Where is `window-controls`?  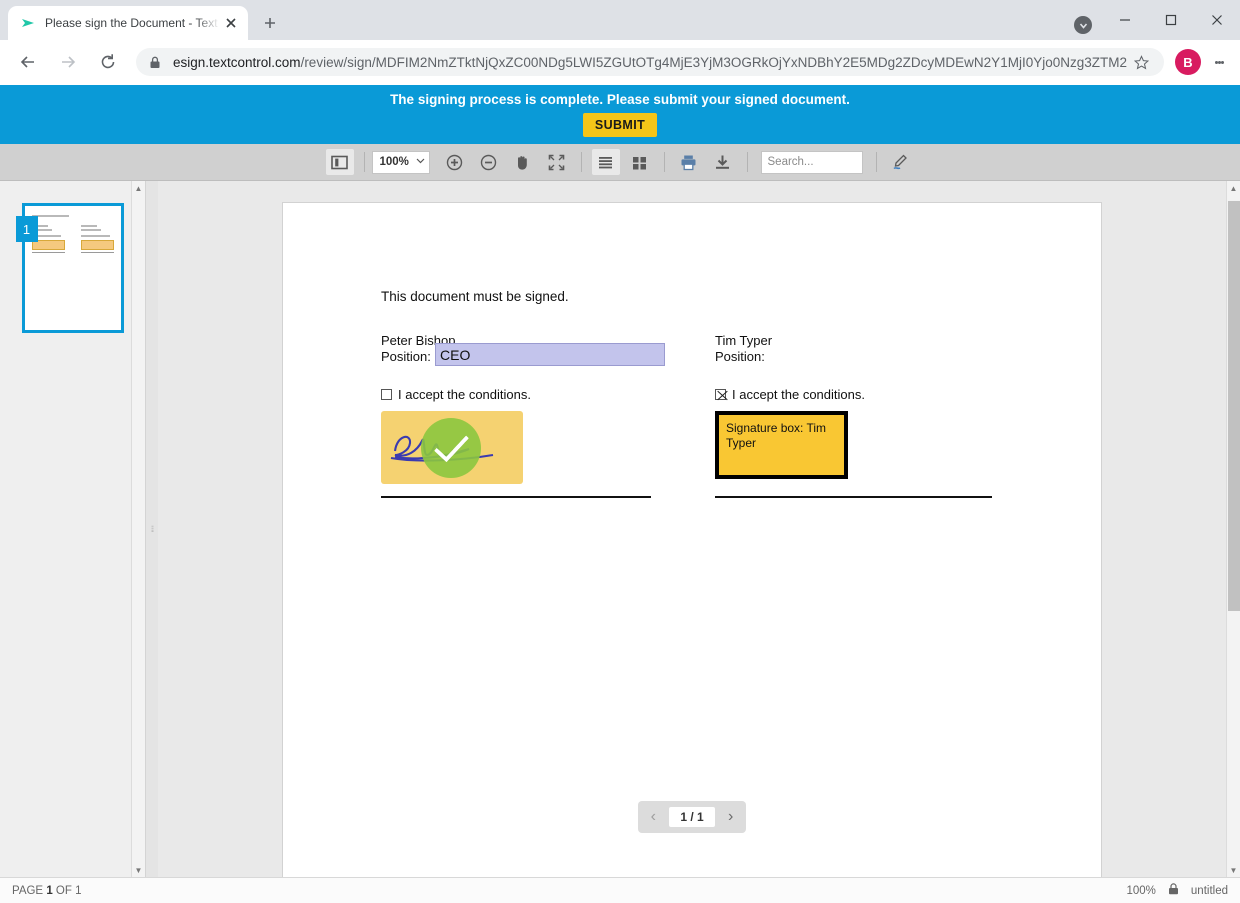
window-controls is located at coordinates (1171, 20).